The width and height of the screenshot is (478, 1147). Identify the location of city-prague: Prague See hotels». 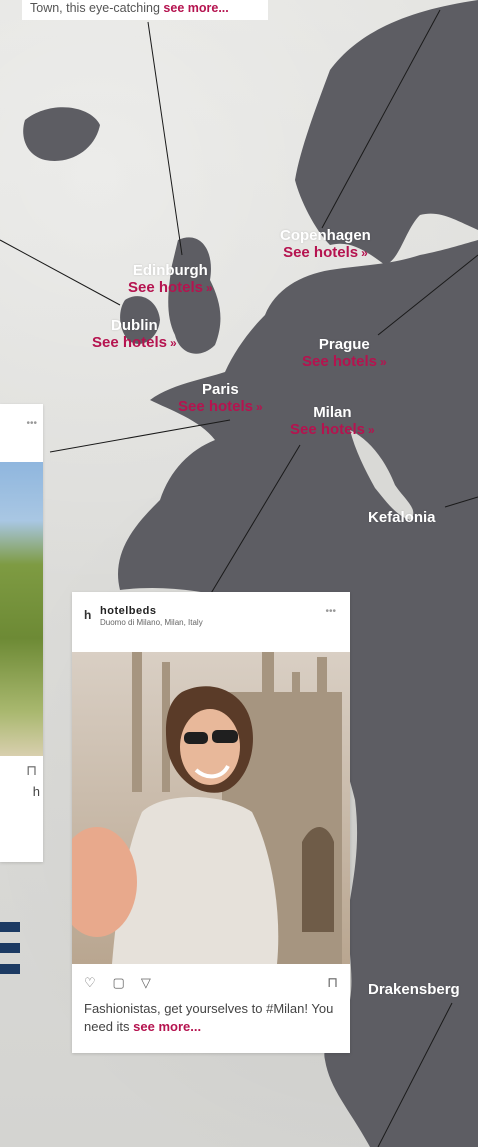
(344, 353).